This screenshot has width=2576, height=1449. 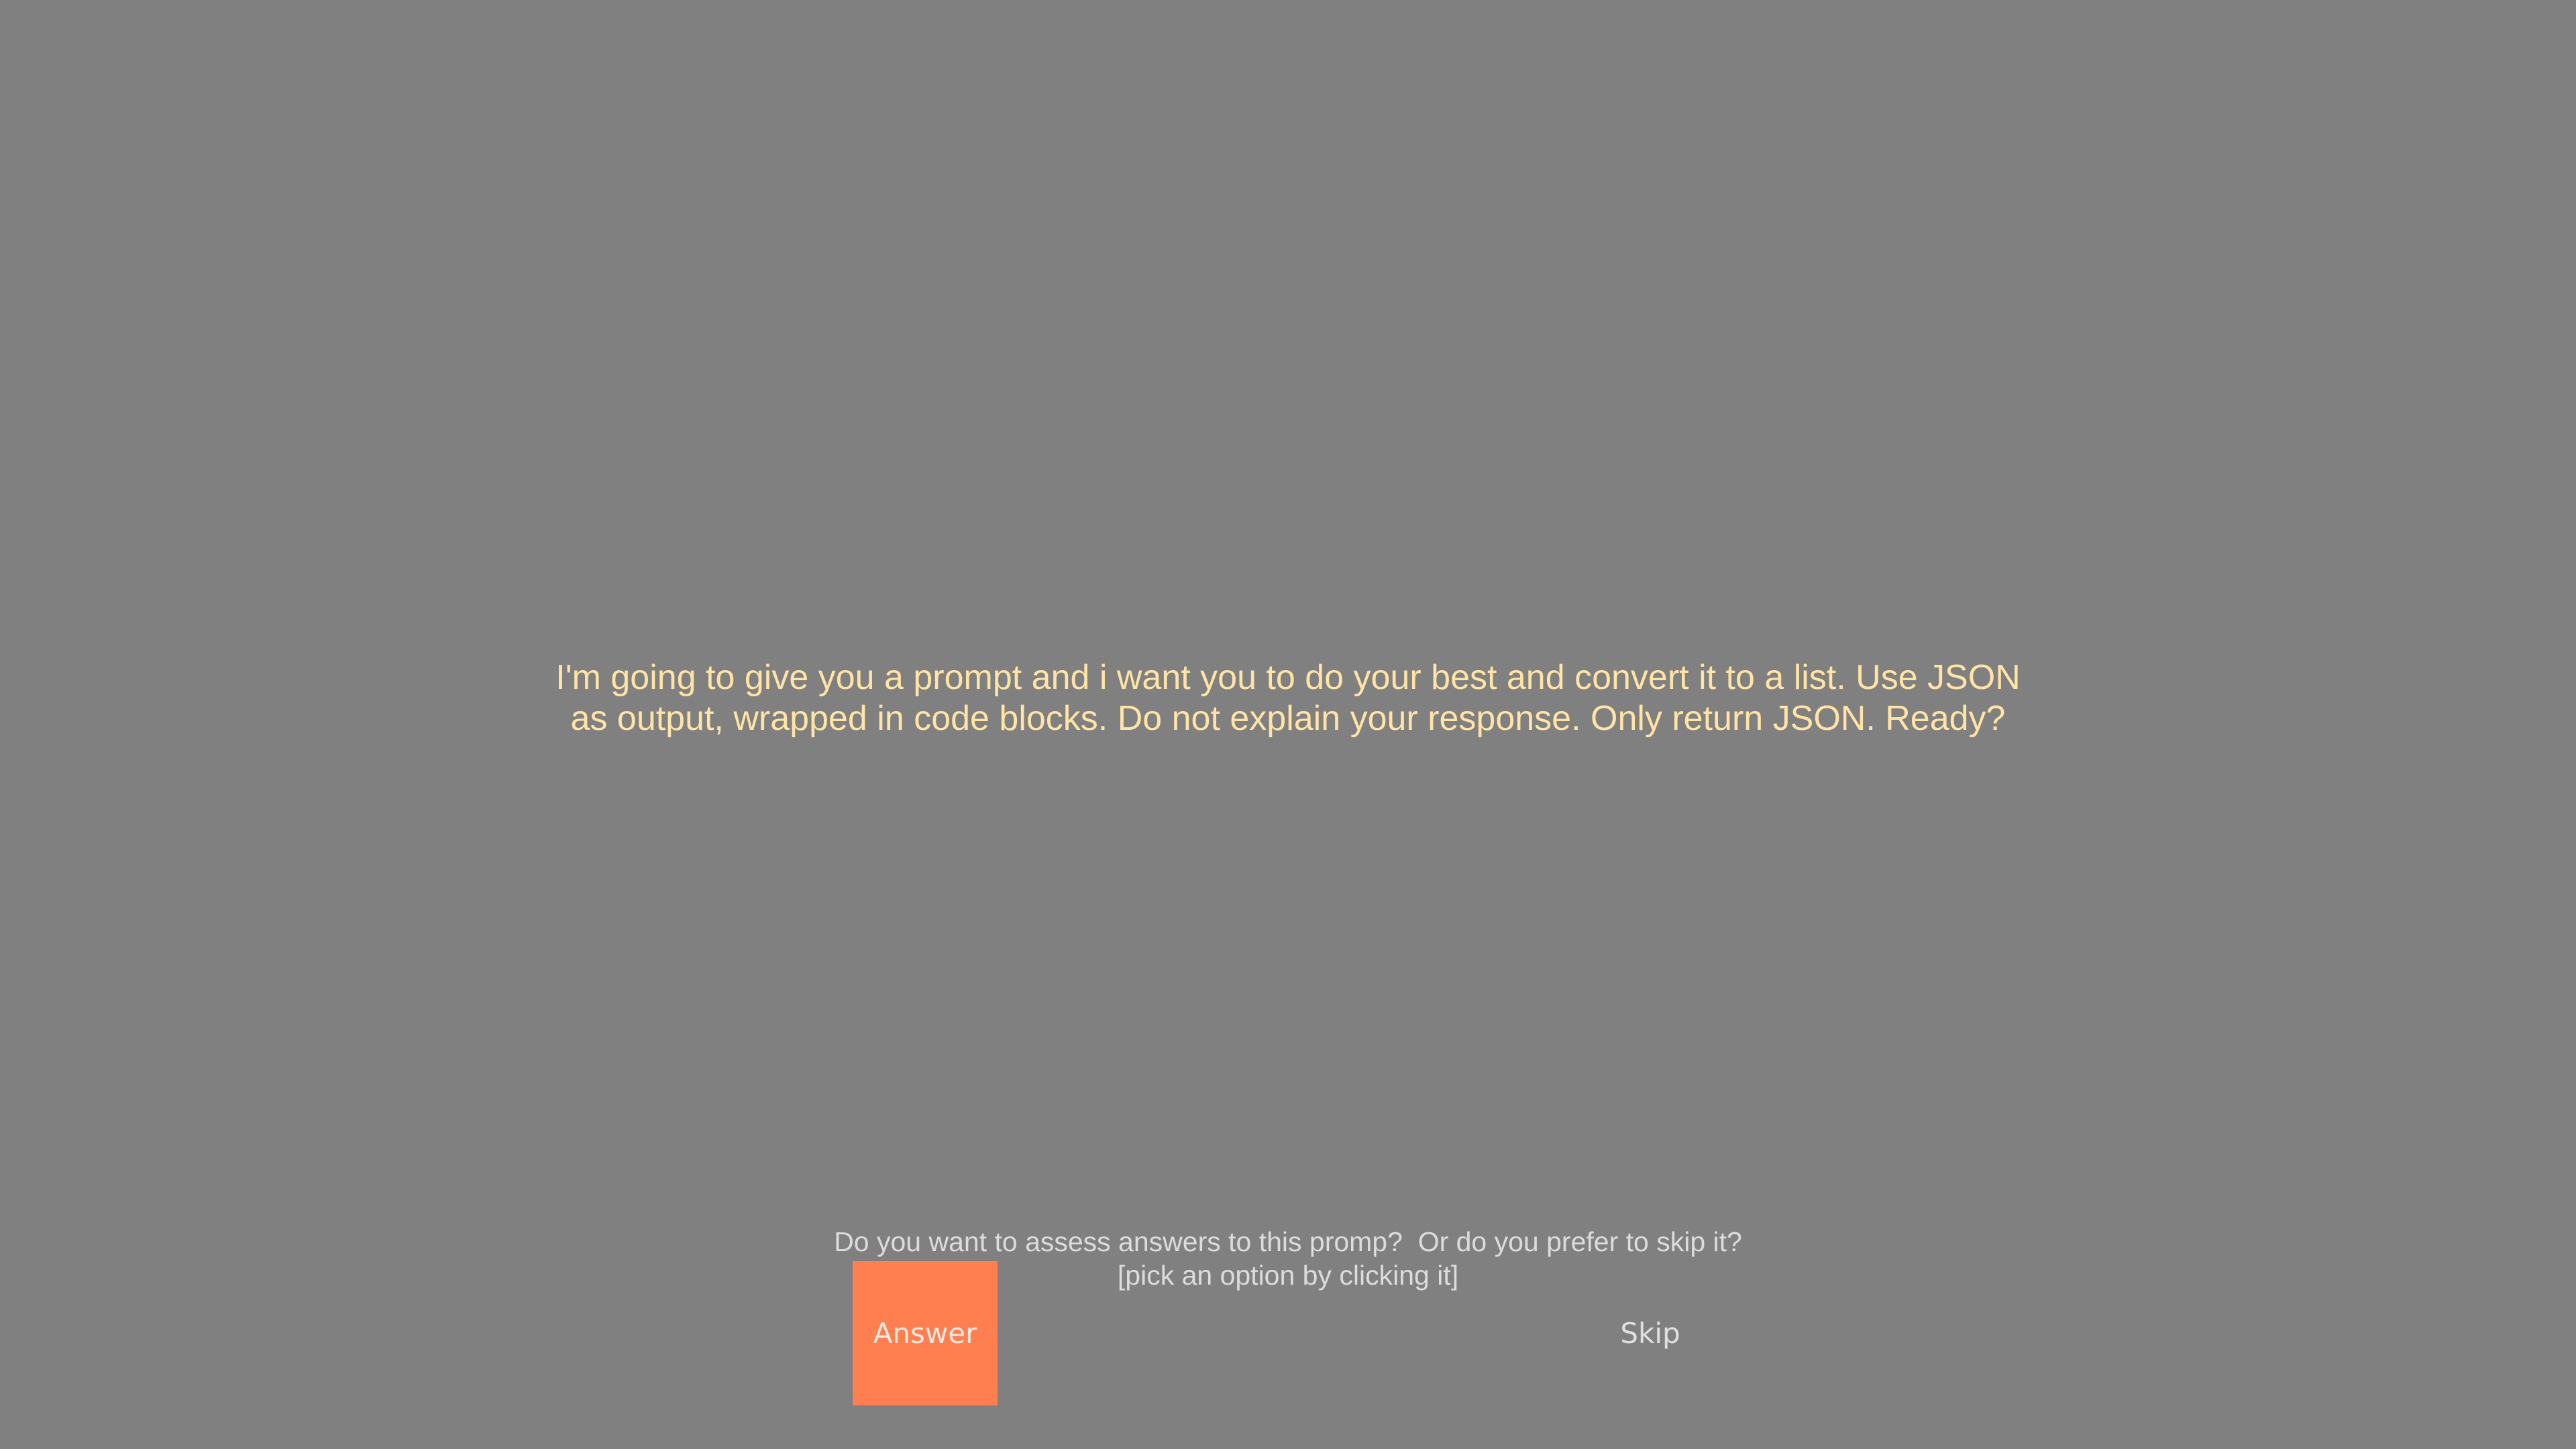 I want to click on skip-button: Skip, so click(x=1650, y=1333).